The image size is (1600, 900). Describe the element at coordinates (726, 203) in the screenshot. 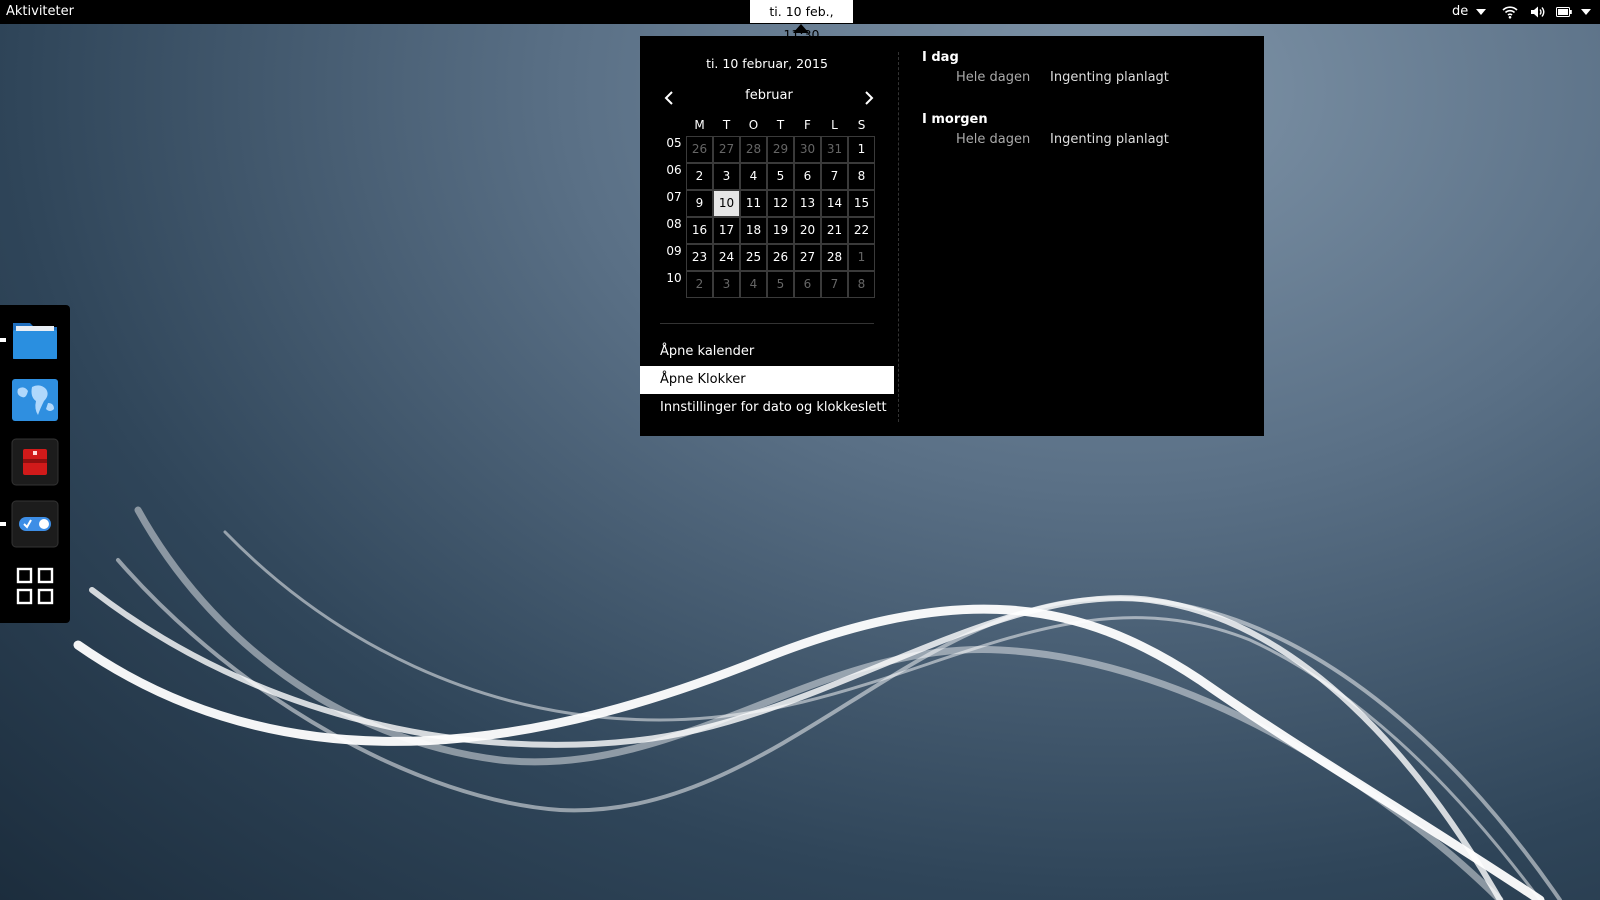

I see `calendar-day-cell: 10` at that location.